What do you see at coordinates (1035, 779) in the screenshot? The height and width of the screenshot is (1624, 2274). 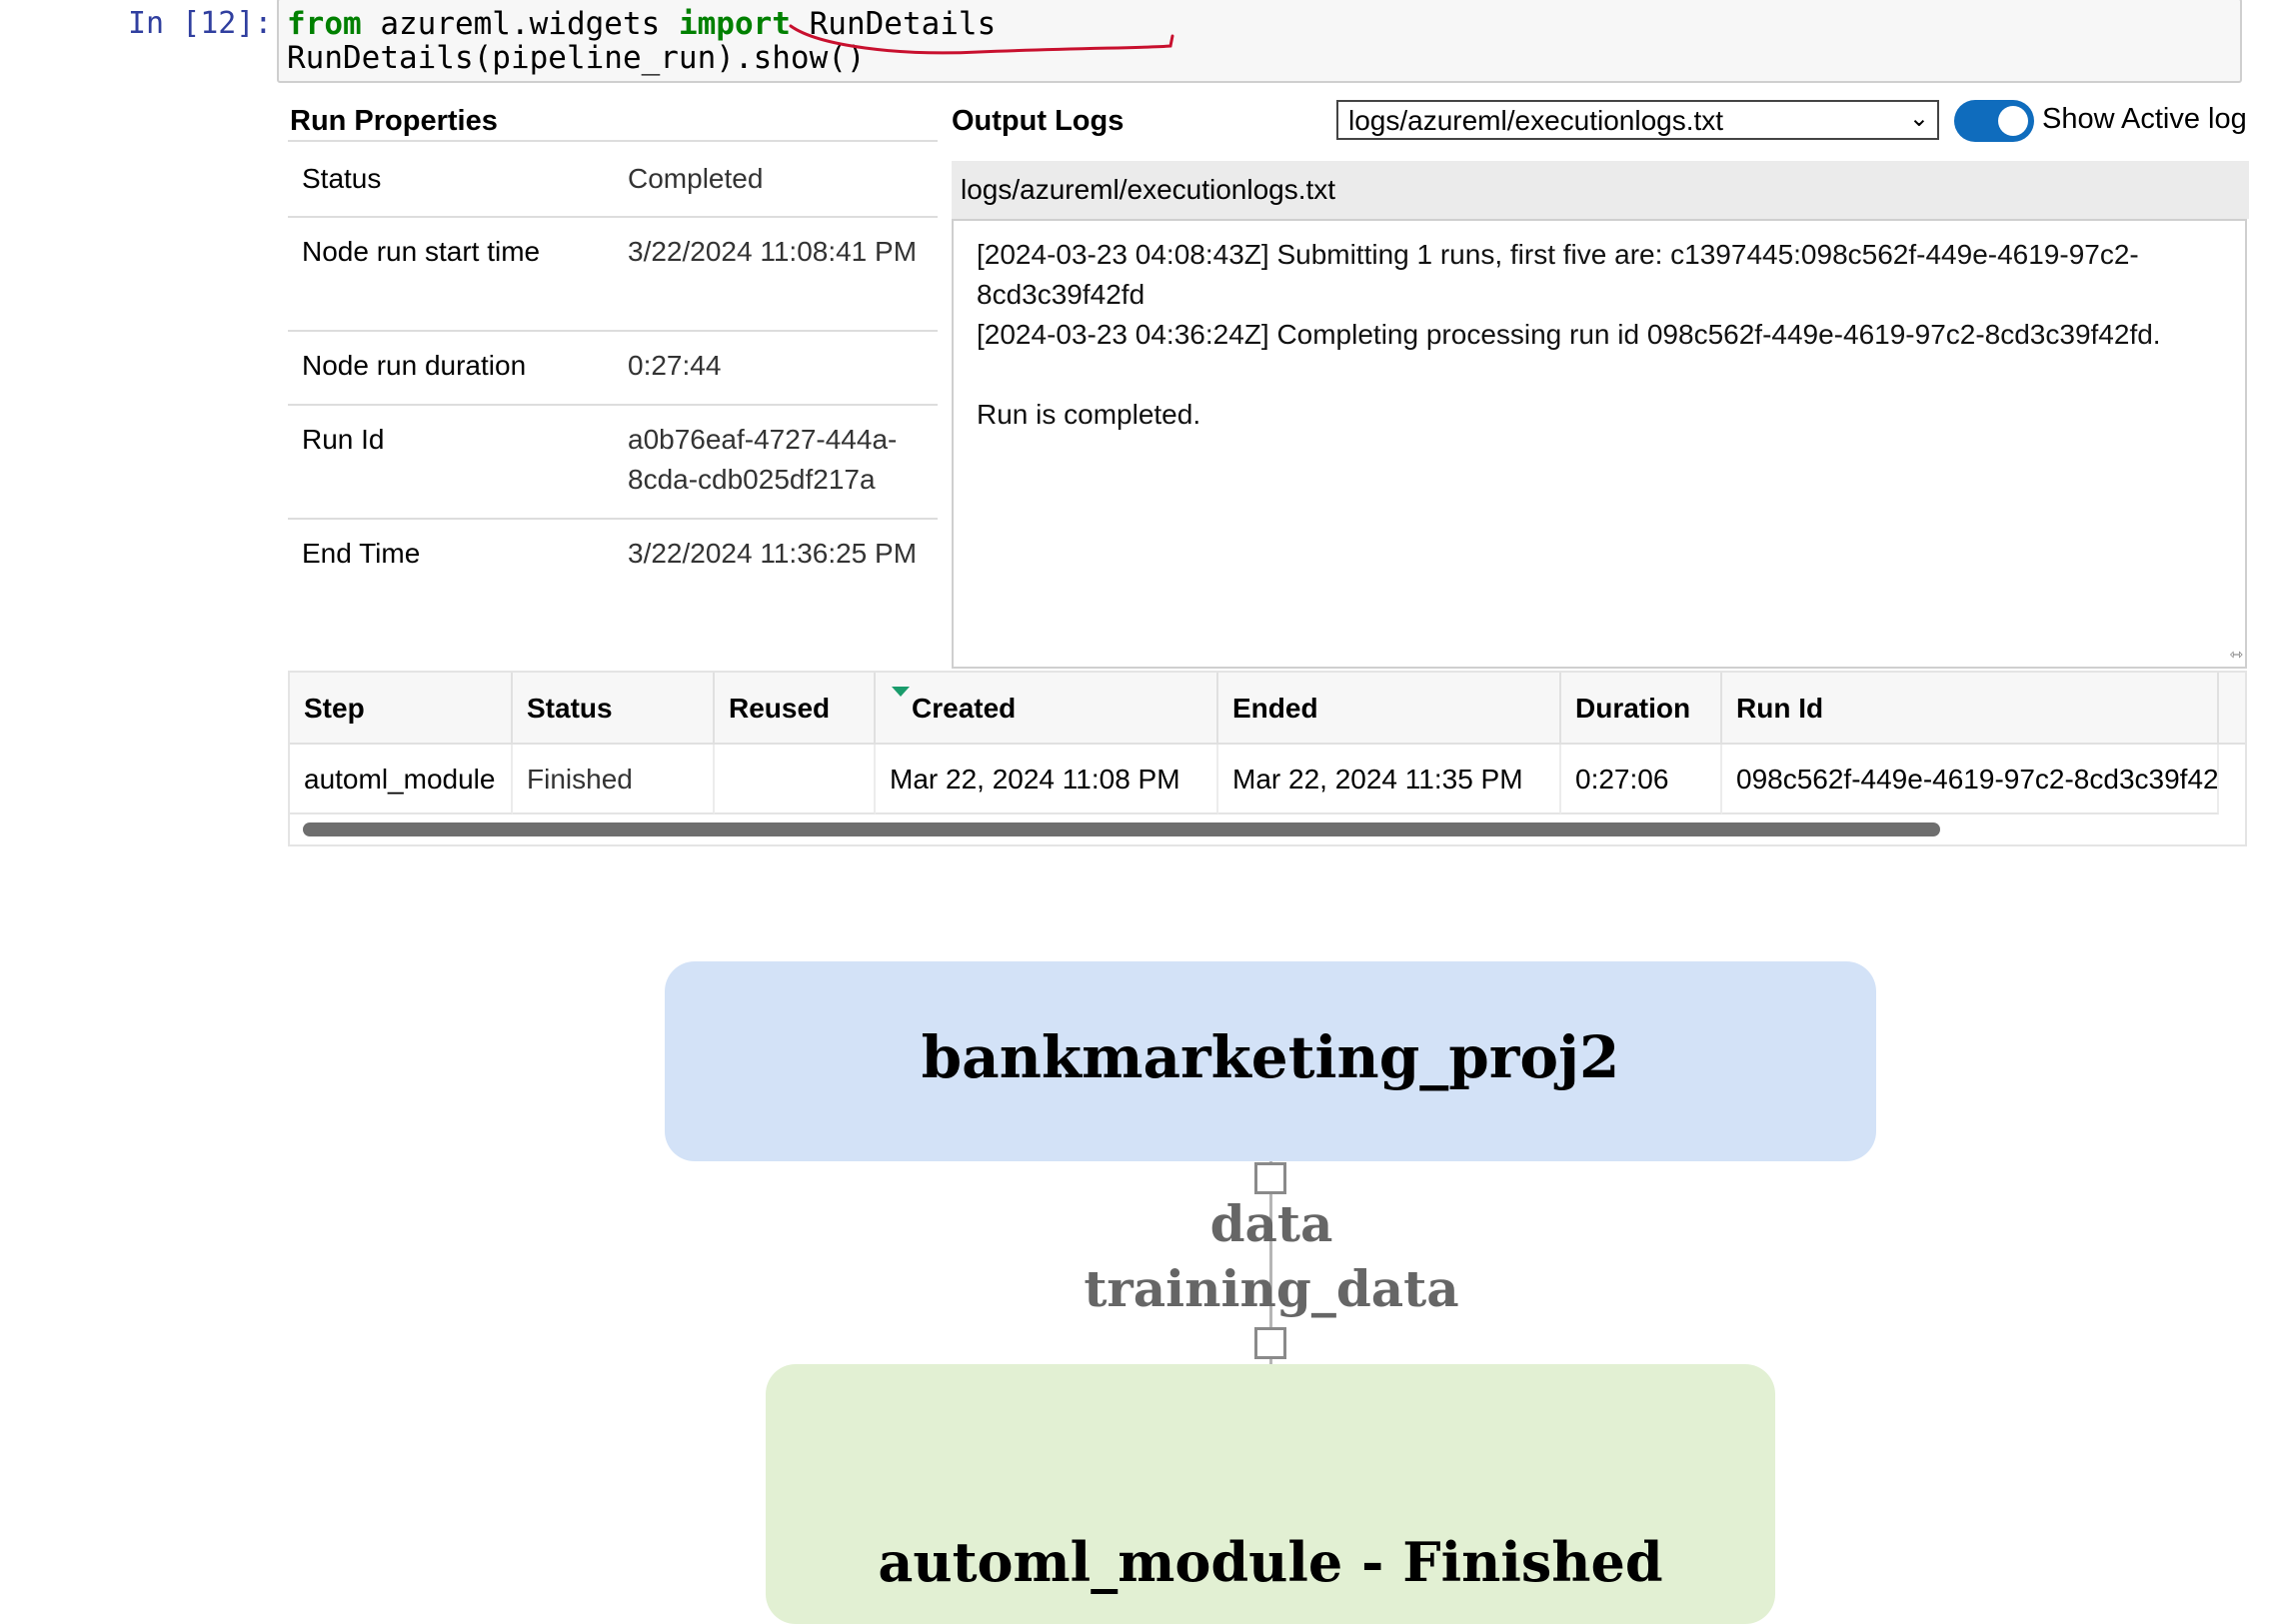 I see `cell-text: Mar 22, 2024 11:08 PM` at bounding box center [1035, 779].